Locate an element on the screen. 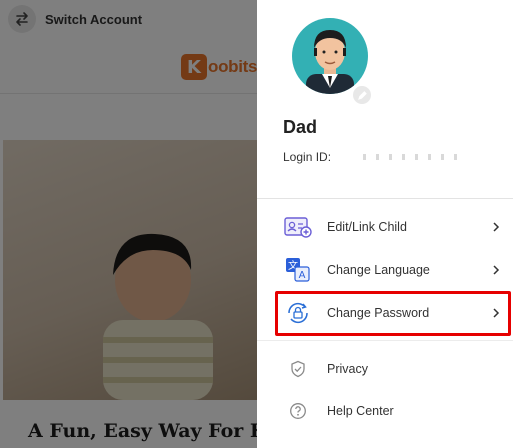 Image resolution: width=513 pixels, height=448 pixels. translate-icon: 文 A is located at coordinates (298, 270).